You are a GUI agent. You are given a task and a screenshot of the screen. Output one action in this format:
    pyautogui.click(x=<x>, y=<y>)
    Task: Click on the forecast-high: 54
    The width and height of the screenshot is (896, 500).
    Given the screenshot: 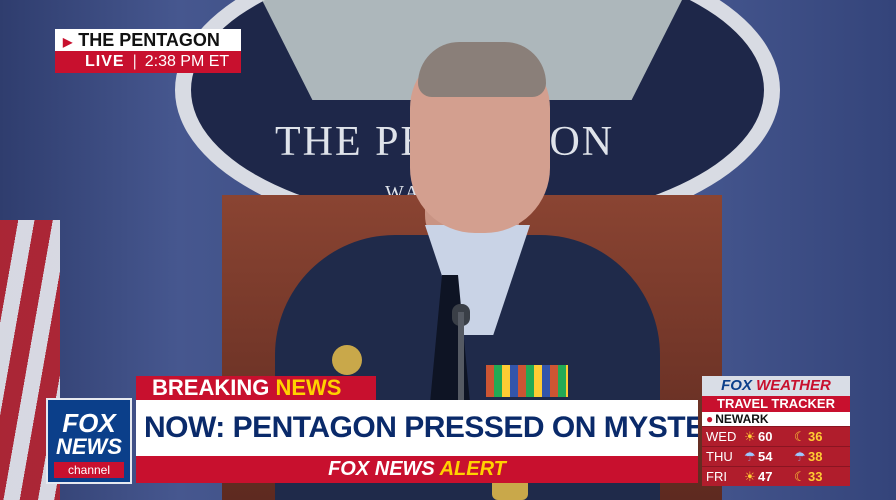 What is the action you would take?
    pyautogui.click(x=765, y=456)
    